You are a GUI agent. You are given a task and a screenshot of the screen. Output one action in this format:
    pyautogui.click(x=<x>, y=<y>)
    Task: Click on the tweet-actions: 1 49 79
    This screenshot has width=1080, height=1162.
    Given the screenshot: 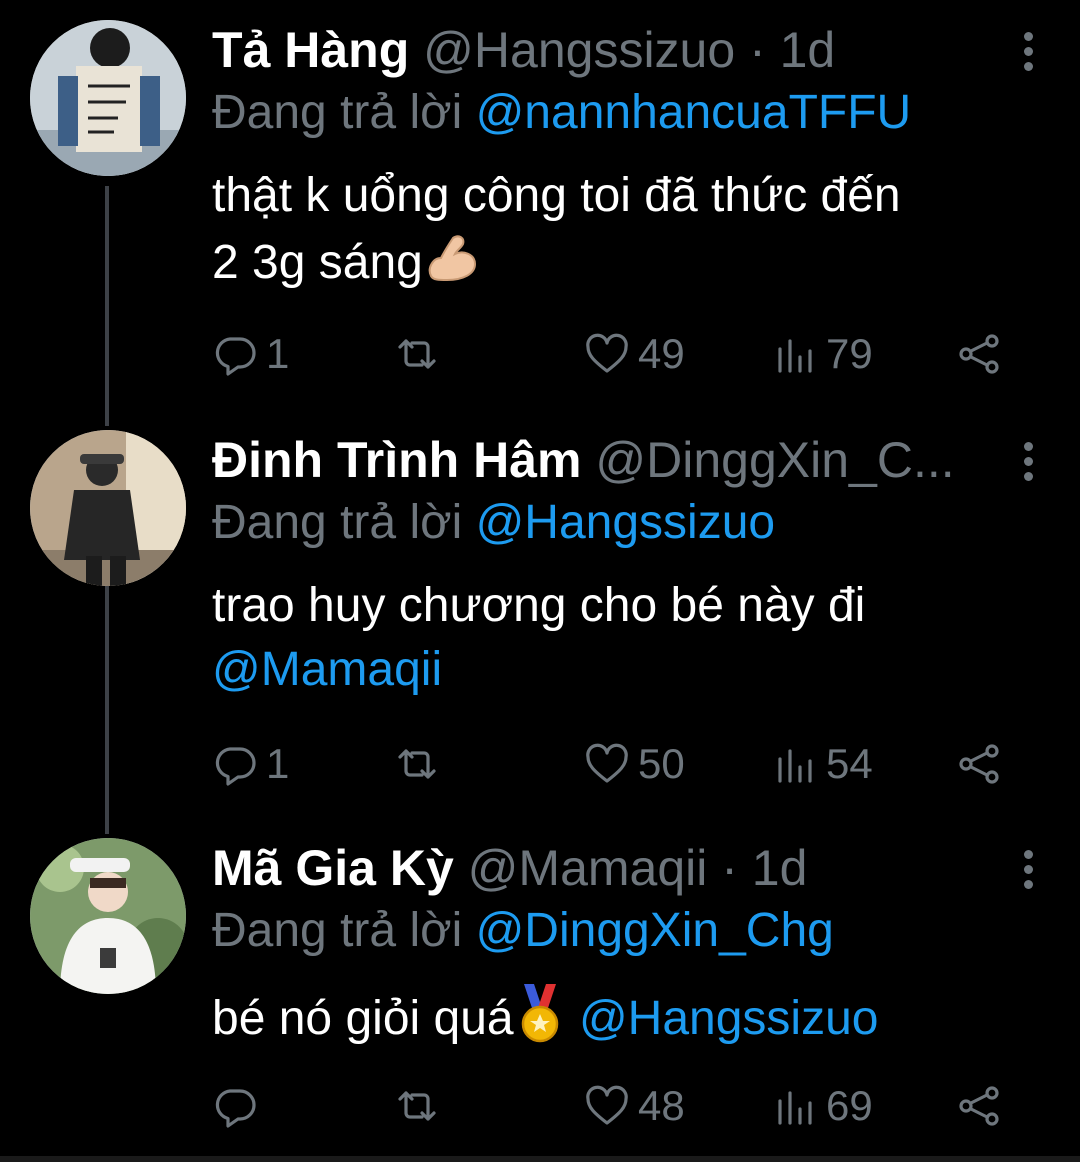 What is the action you would take?
    pyautogui.click(x=612, y=354)
    